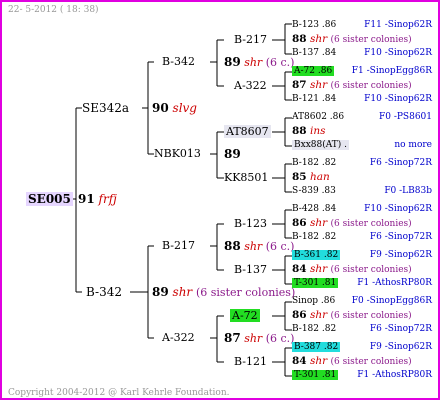 The width and height of the screenshot is (440, 400). Describe the element at coordinates (408, 191) in the screenshot. I see `g4-bot-origin: F0 -LB83b` at that location.